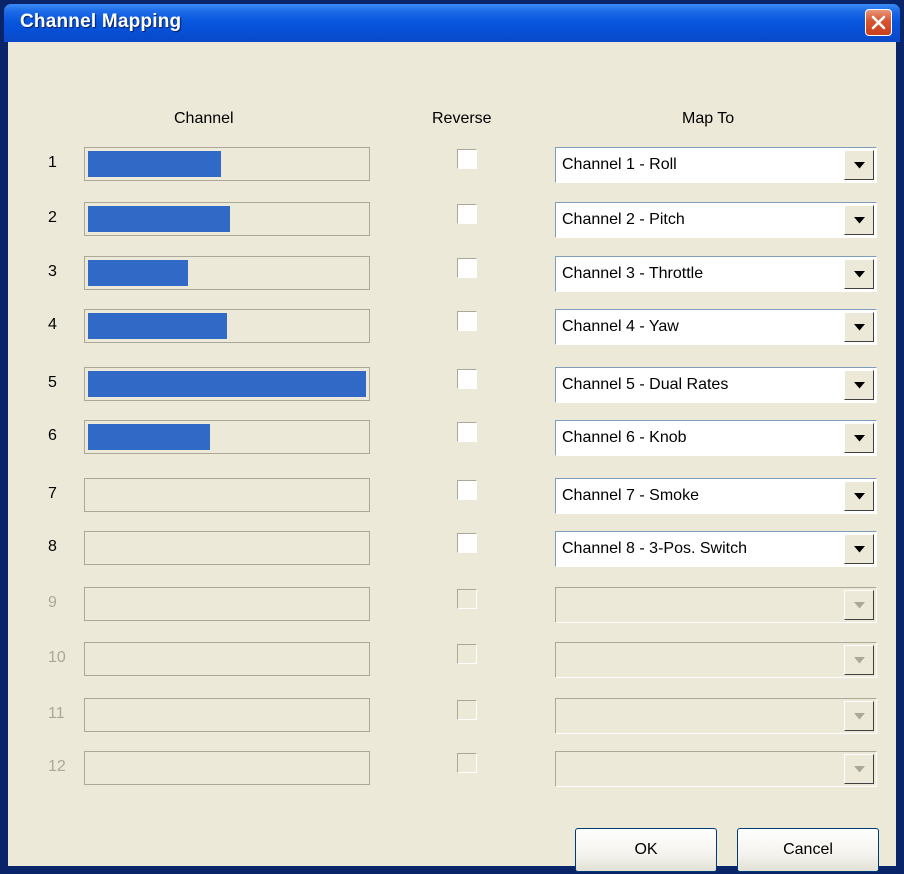 The image size is (904, 874). I want to click on map-to-value-5: Channel 5 - Dual Rates, so click(645, 384).